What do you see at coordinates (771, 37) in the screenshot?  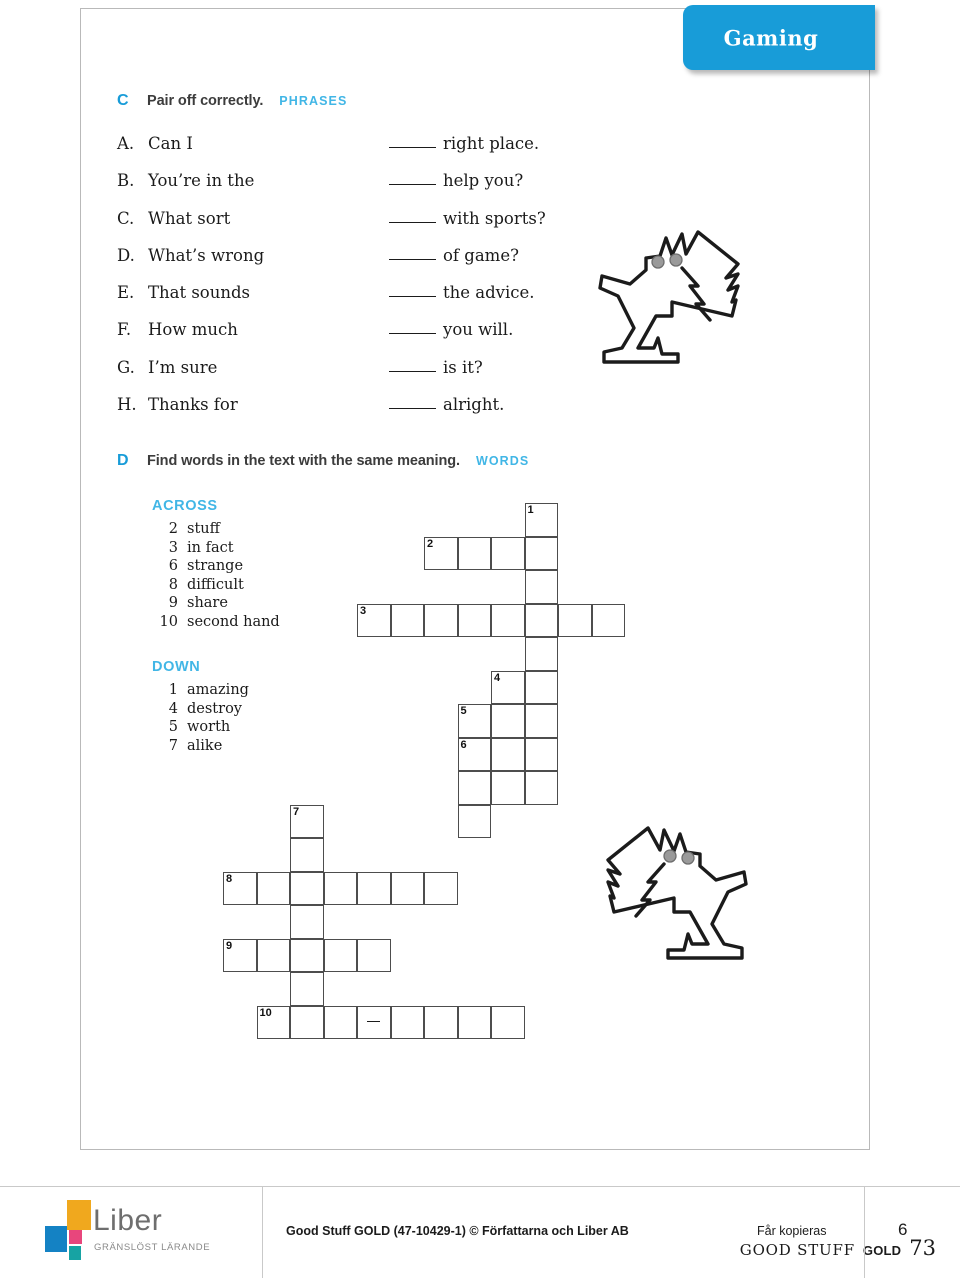 I see `chapter-tab-label: Gaming` at bounding box center [771, 37].